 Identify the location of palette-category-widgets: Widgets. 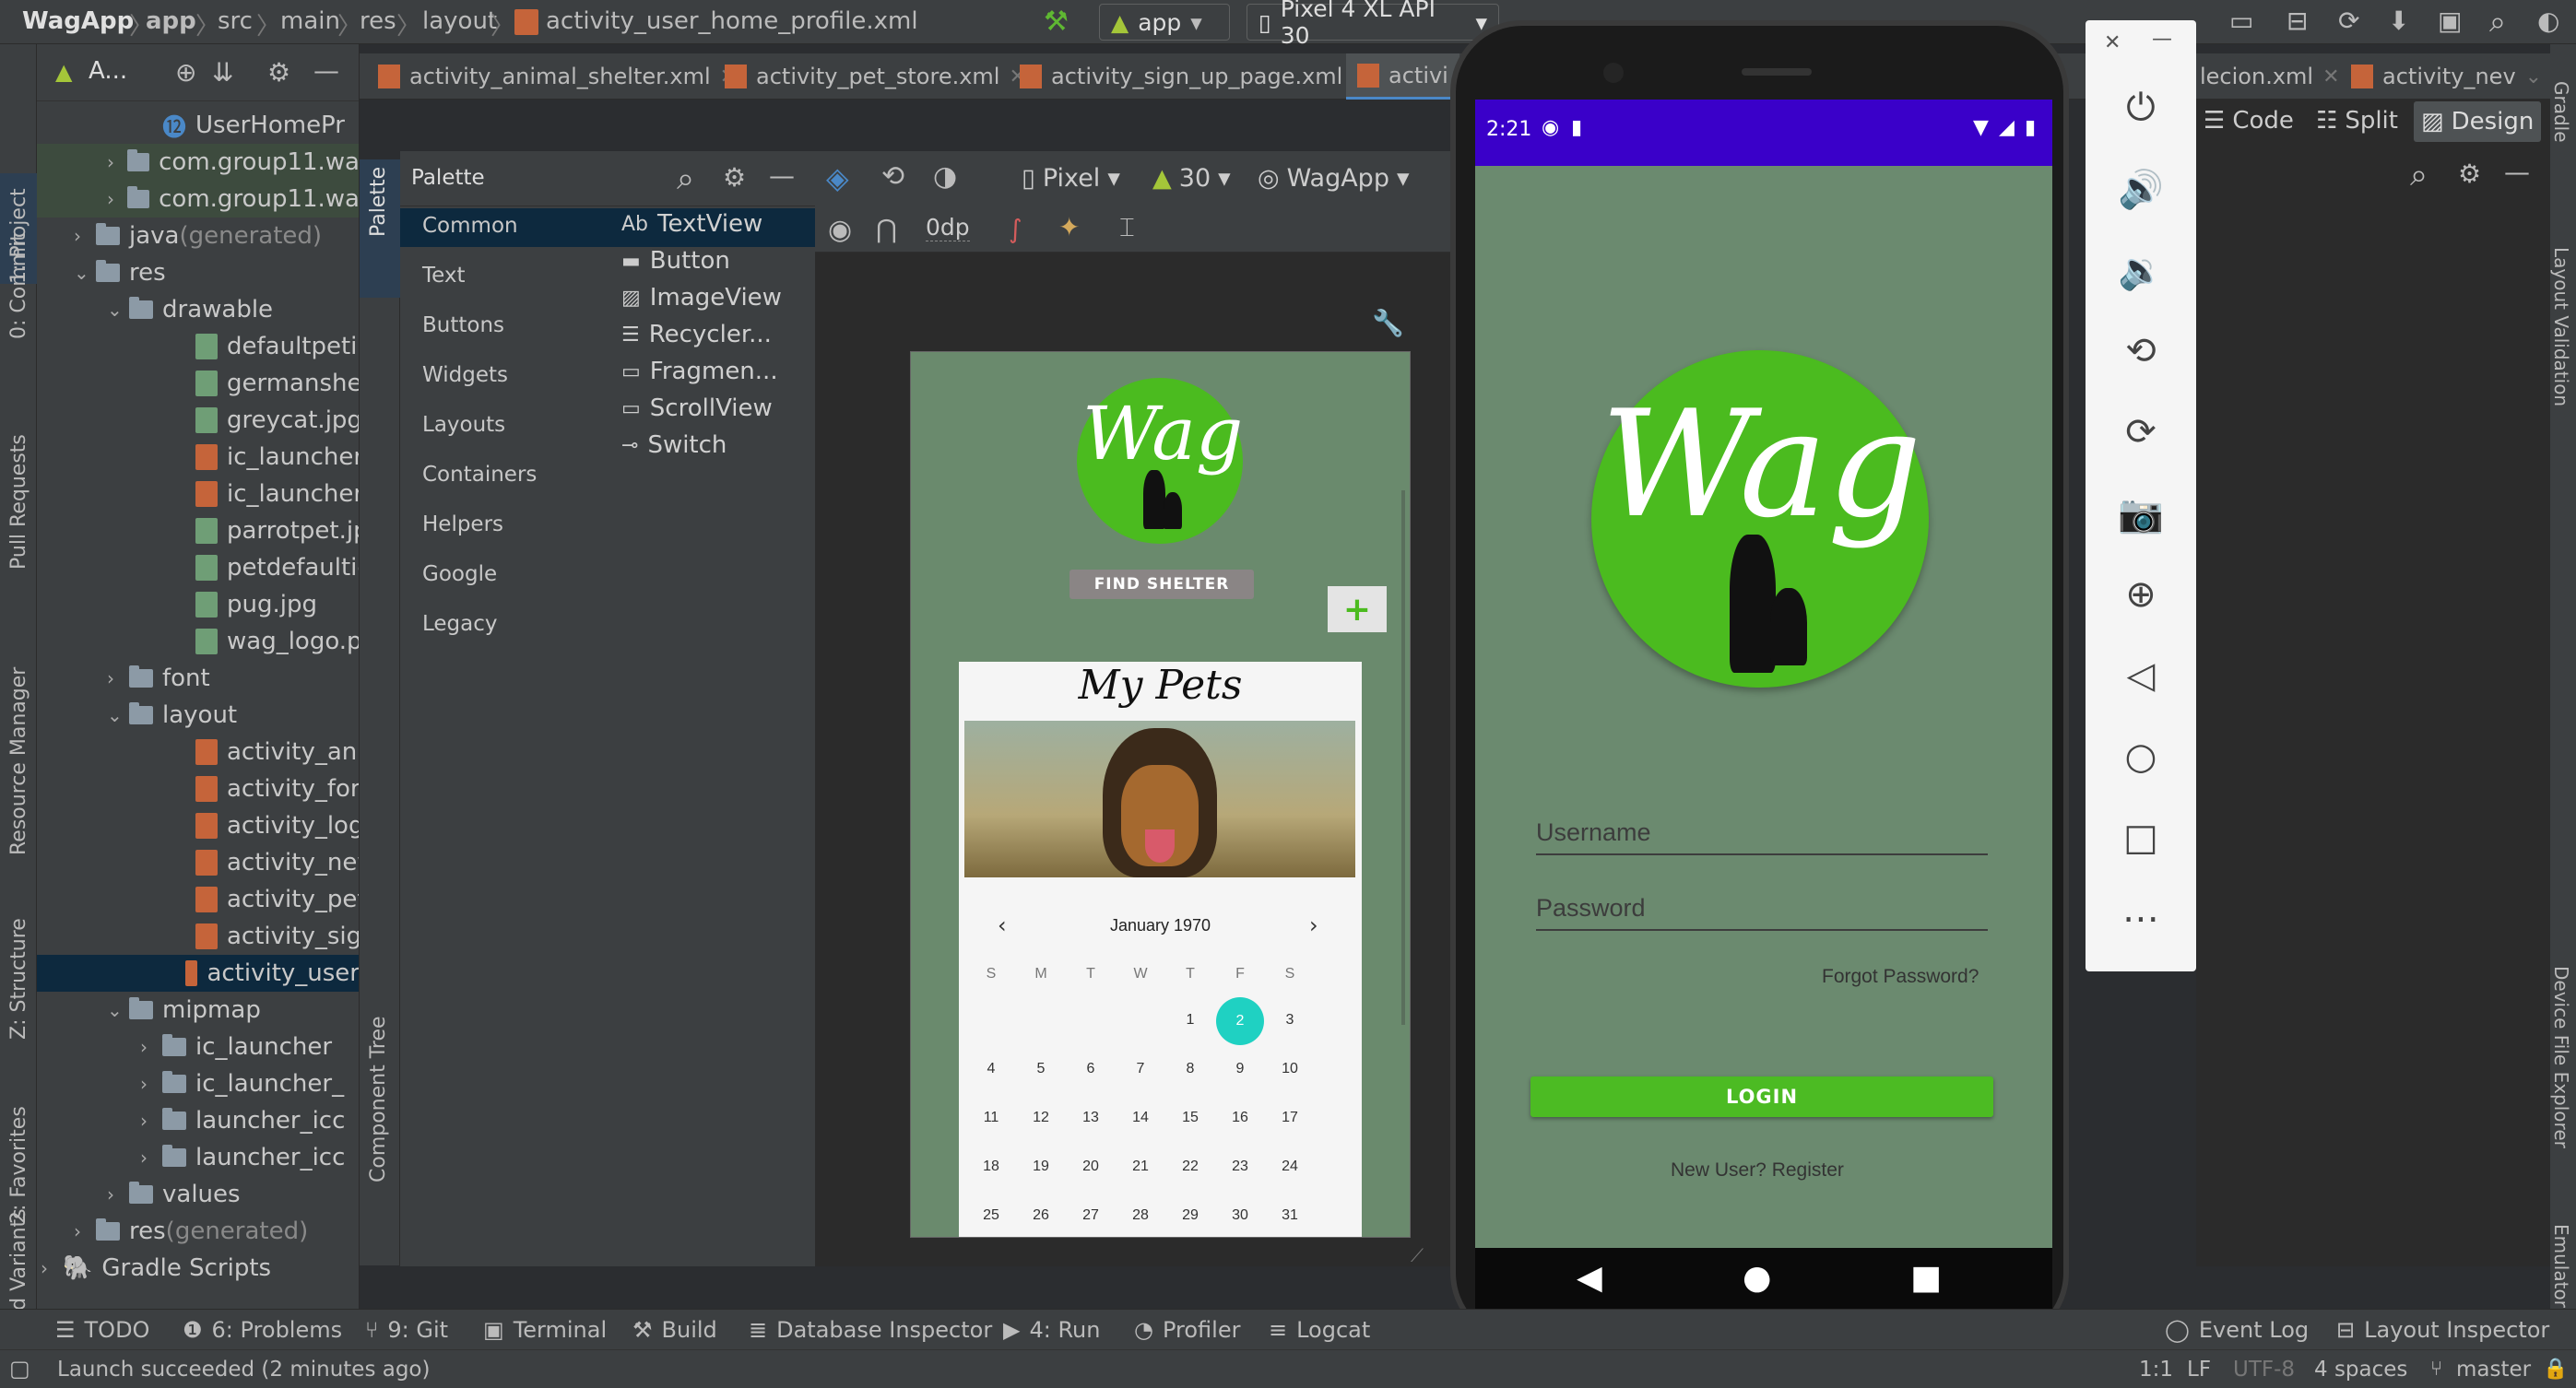
(465, 375).